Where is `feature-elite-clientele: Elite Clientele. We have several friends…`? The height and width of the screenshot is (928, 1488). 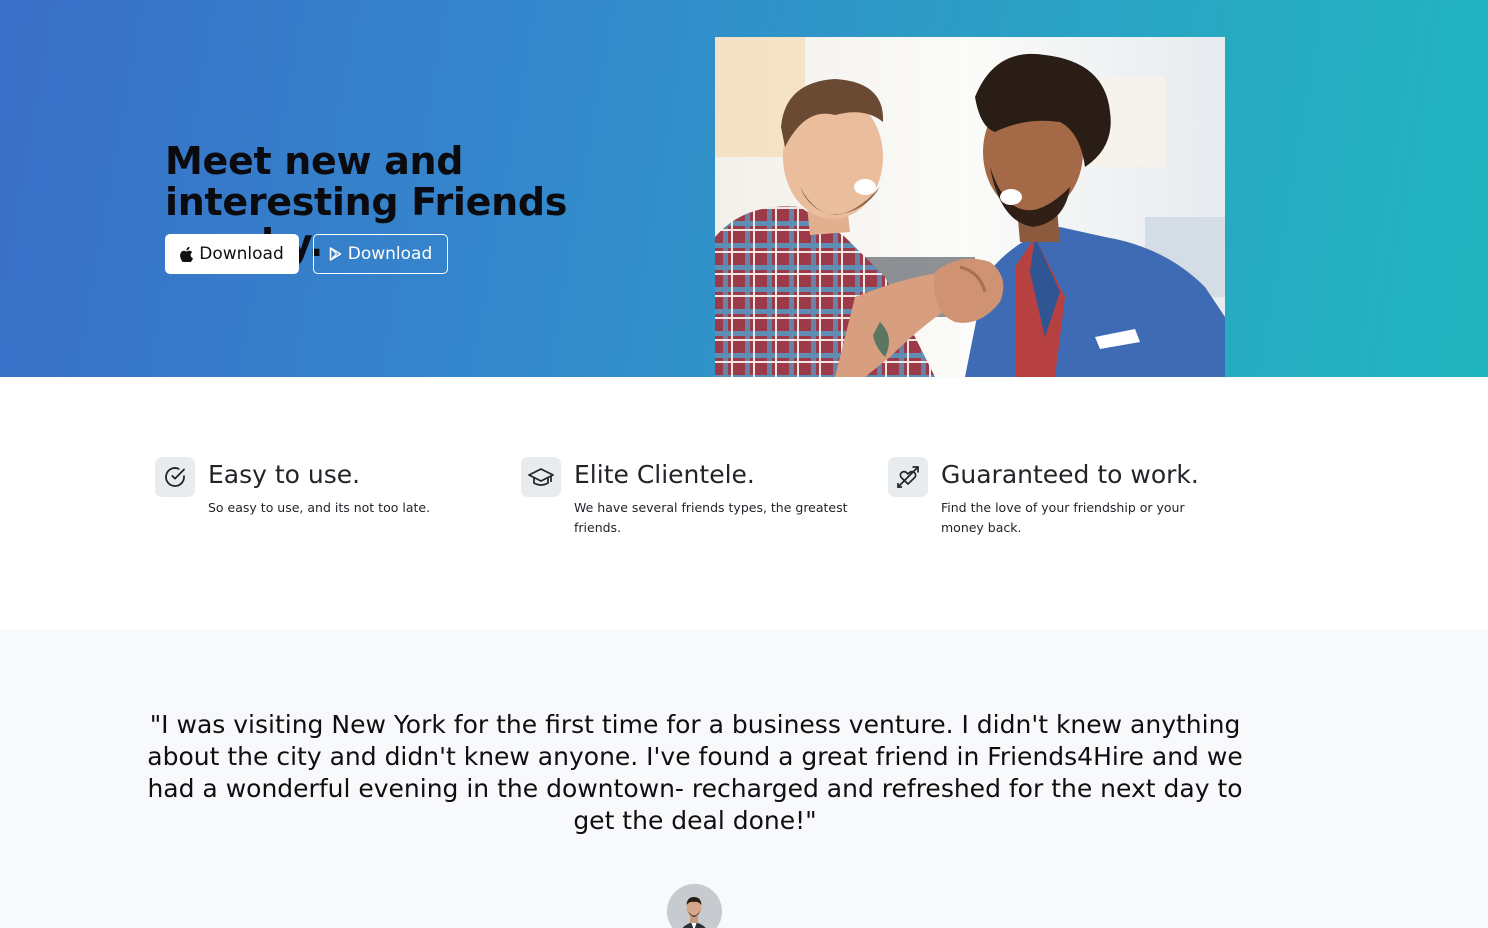
feature-elite-clientele: Elite Clientele. We have several friends… is located at coordinates (691, 502).